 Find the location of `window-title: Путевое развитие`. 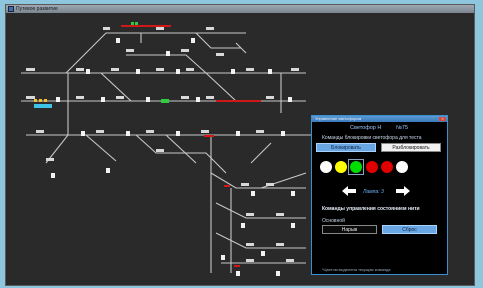

window-title: Путевое развитие is located at coordinates (37, 9).